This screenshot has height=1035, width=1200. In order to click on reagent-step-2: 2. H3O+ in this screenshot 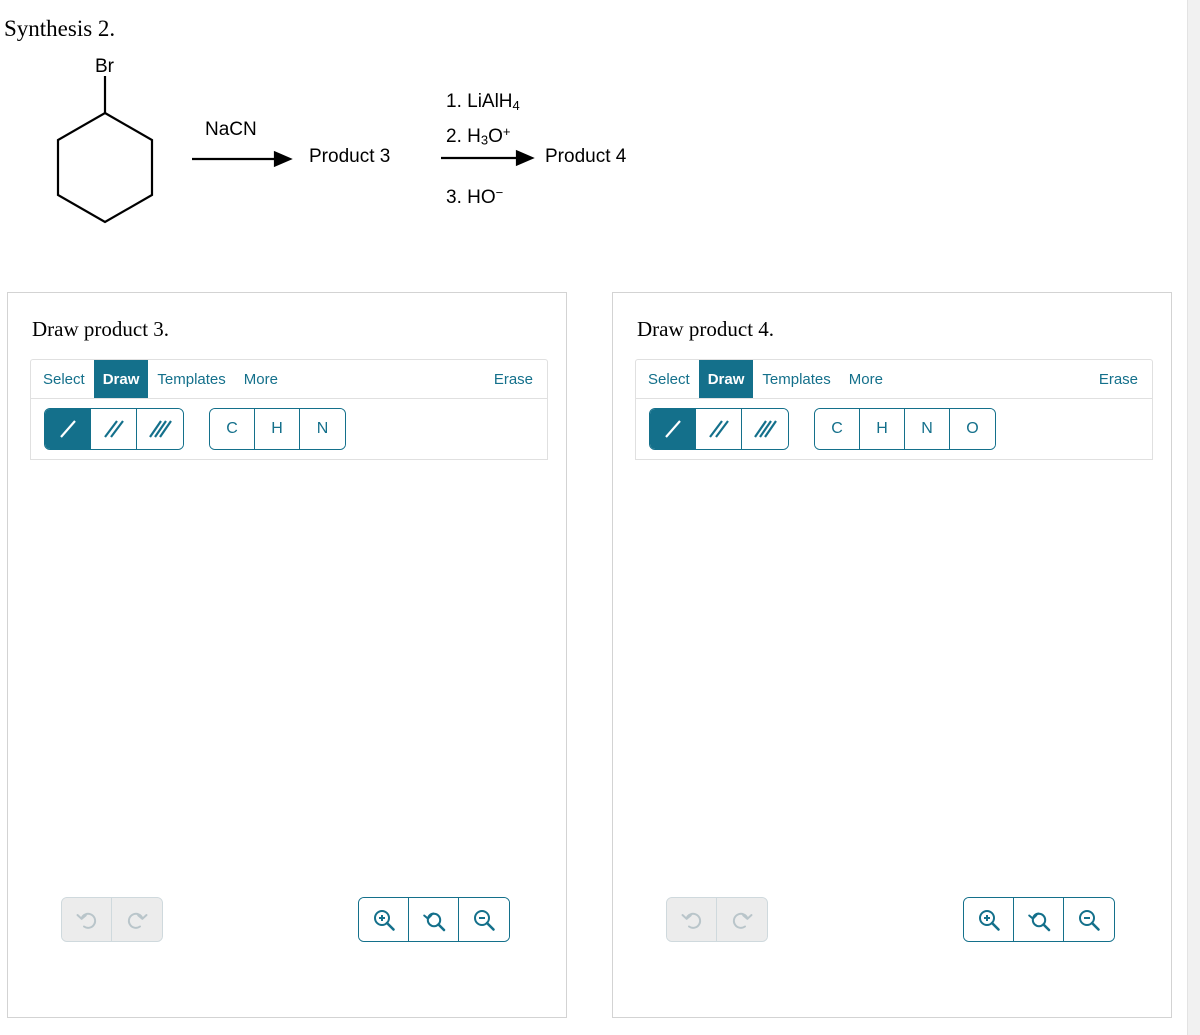, I will do `click(478, 136)`.